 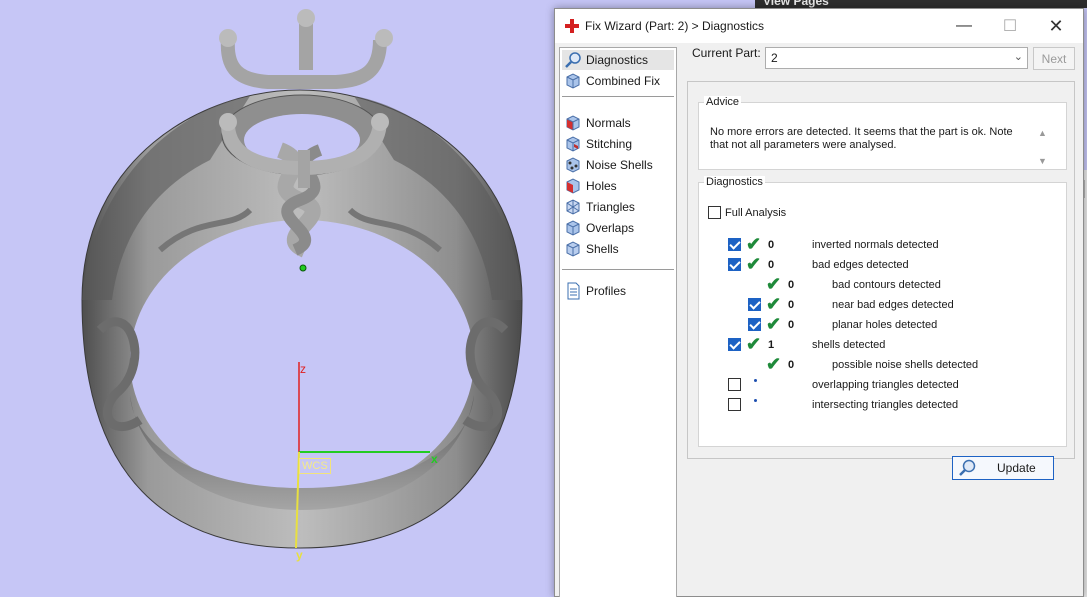 What do you see at coordinates (609, 144) in the screenshot?
I see `nav-label: Stitching` at bounding box center [609, 144].